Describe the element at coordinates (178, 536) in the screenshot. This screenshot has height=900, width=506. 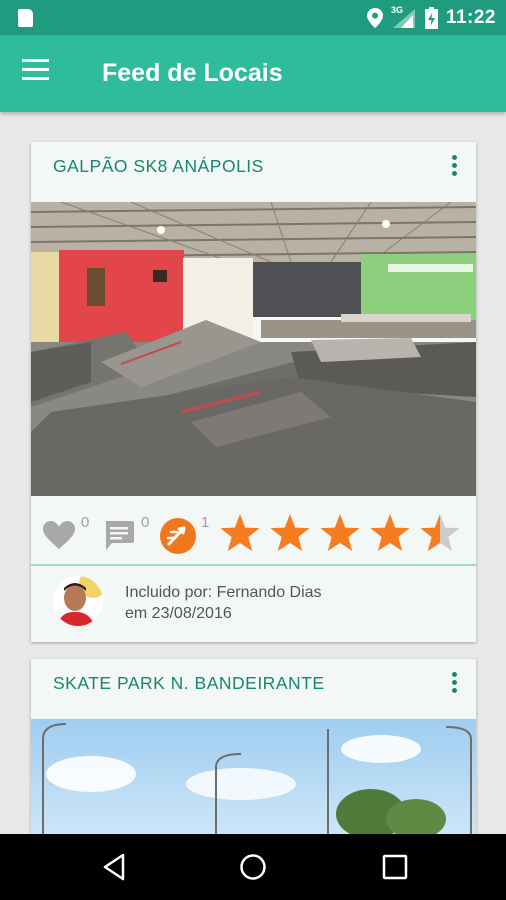
I see `checkin-icon` at that location.